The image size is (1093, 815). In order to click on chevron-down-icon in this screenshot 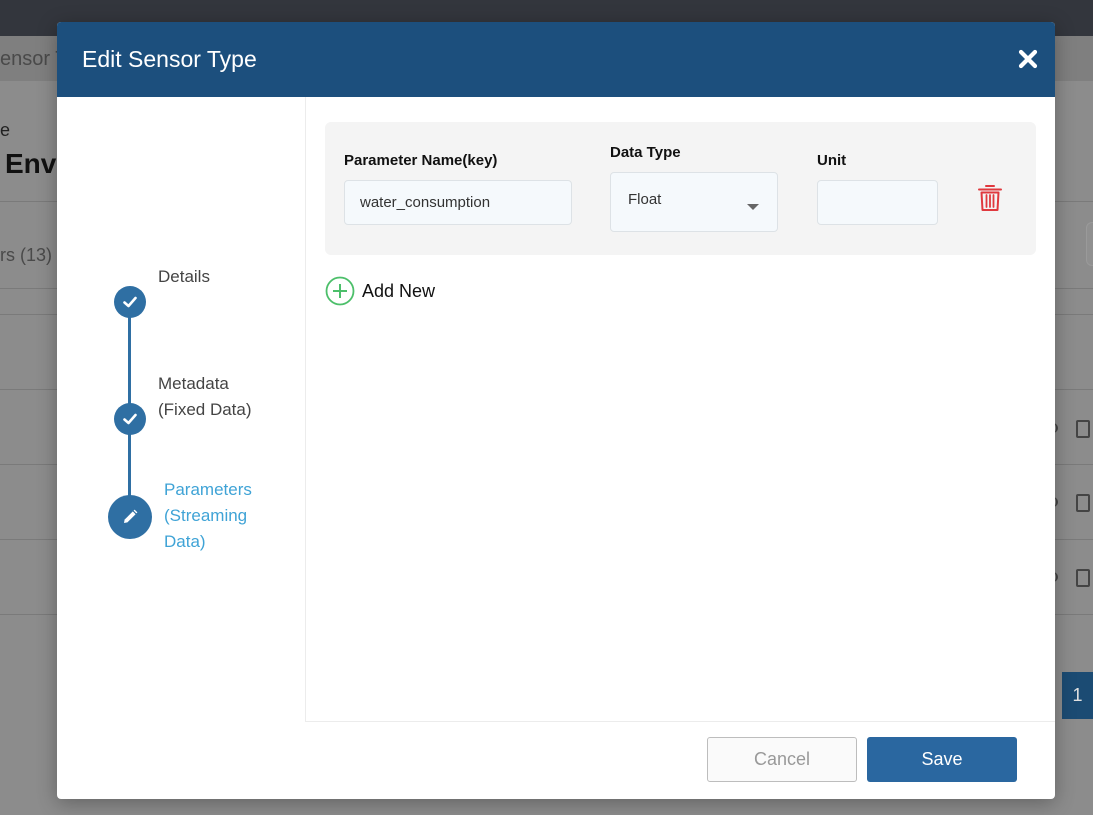, I will do `click(753, 207)`.